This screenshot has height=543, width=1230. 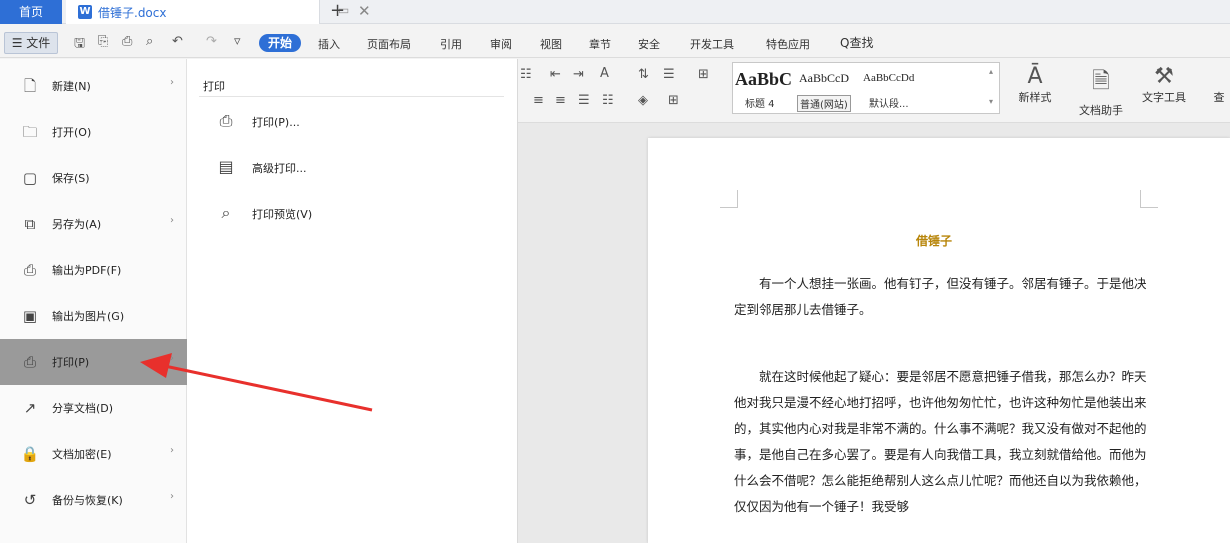 I want to click on search-button: Q查找, so click(x=856, y=42).